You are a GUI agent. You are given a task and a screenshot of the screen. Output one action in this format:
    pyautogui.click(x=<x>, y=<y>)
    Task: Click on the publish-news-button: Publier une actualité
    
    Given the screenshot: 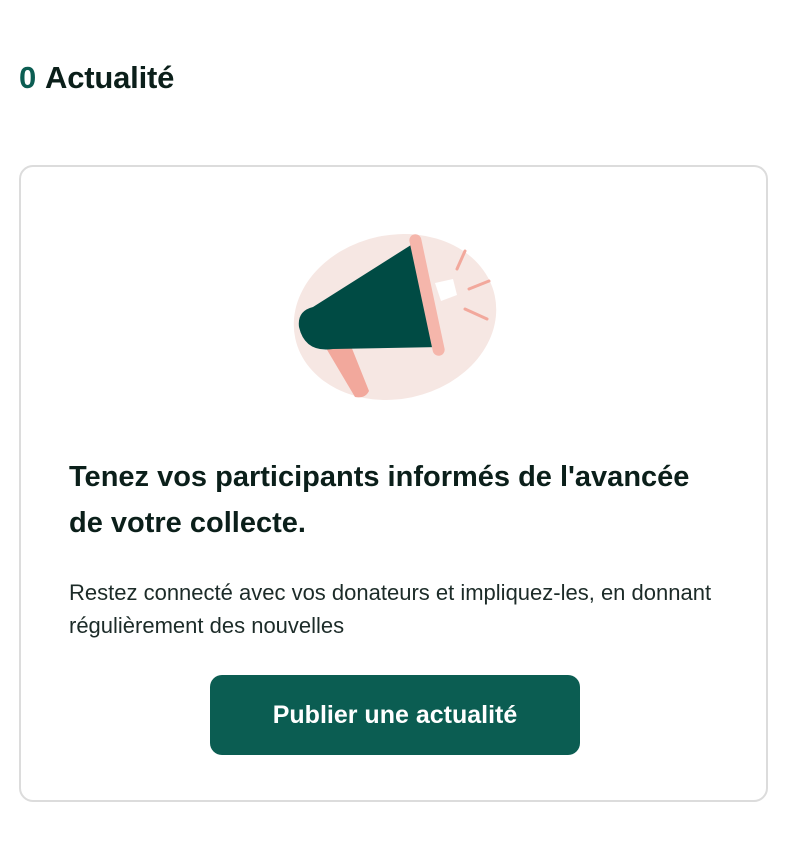 What is the action you would take?
    pyautogui.click(x=395, y=715)
    